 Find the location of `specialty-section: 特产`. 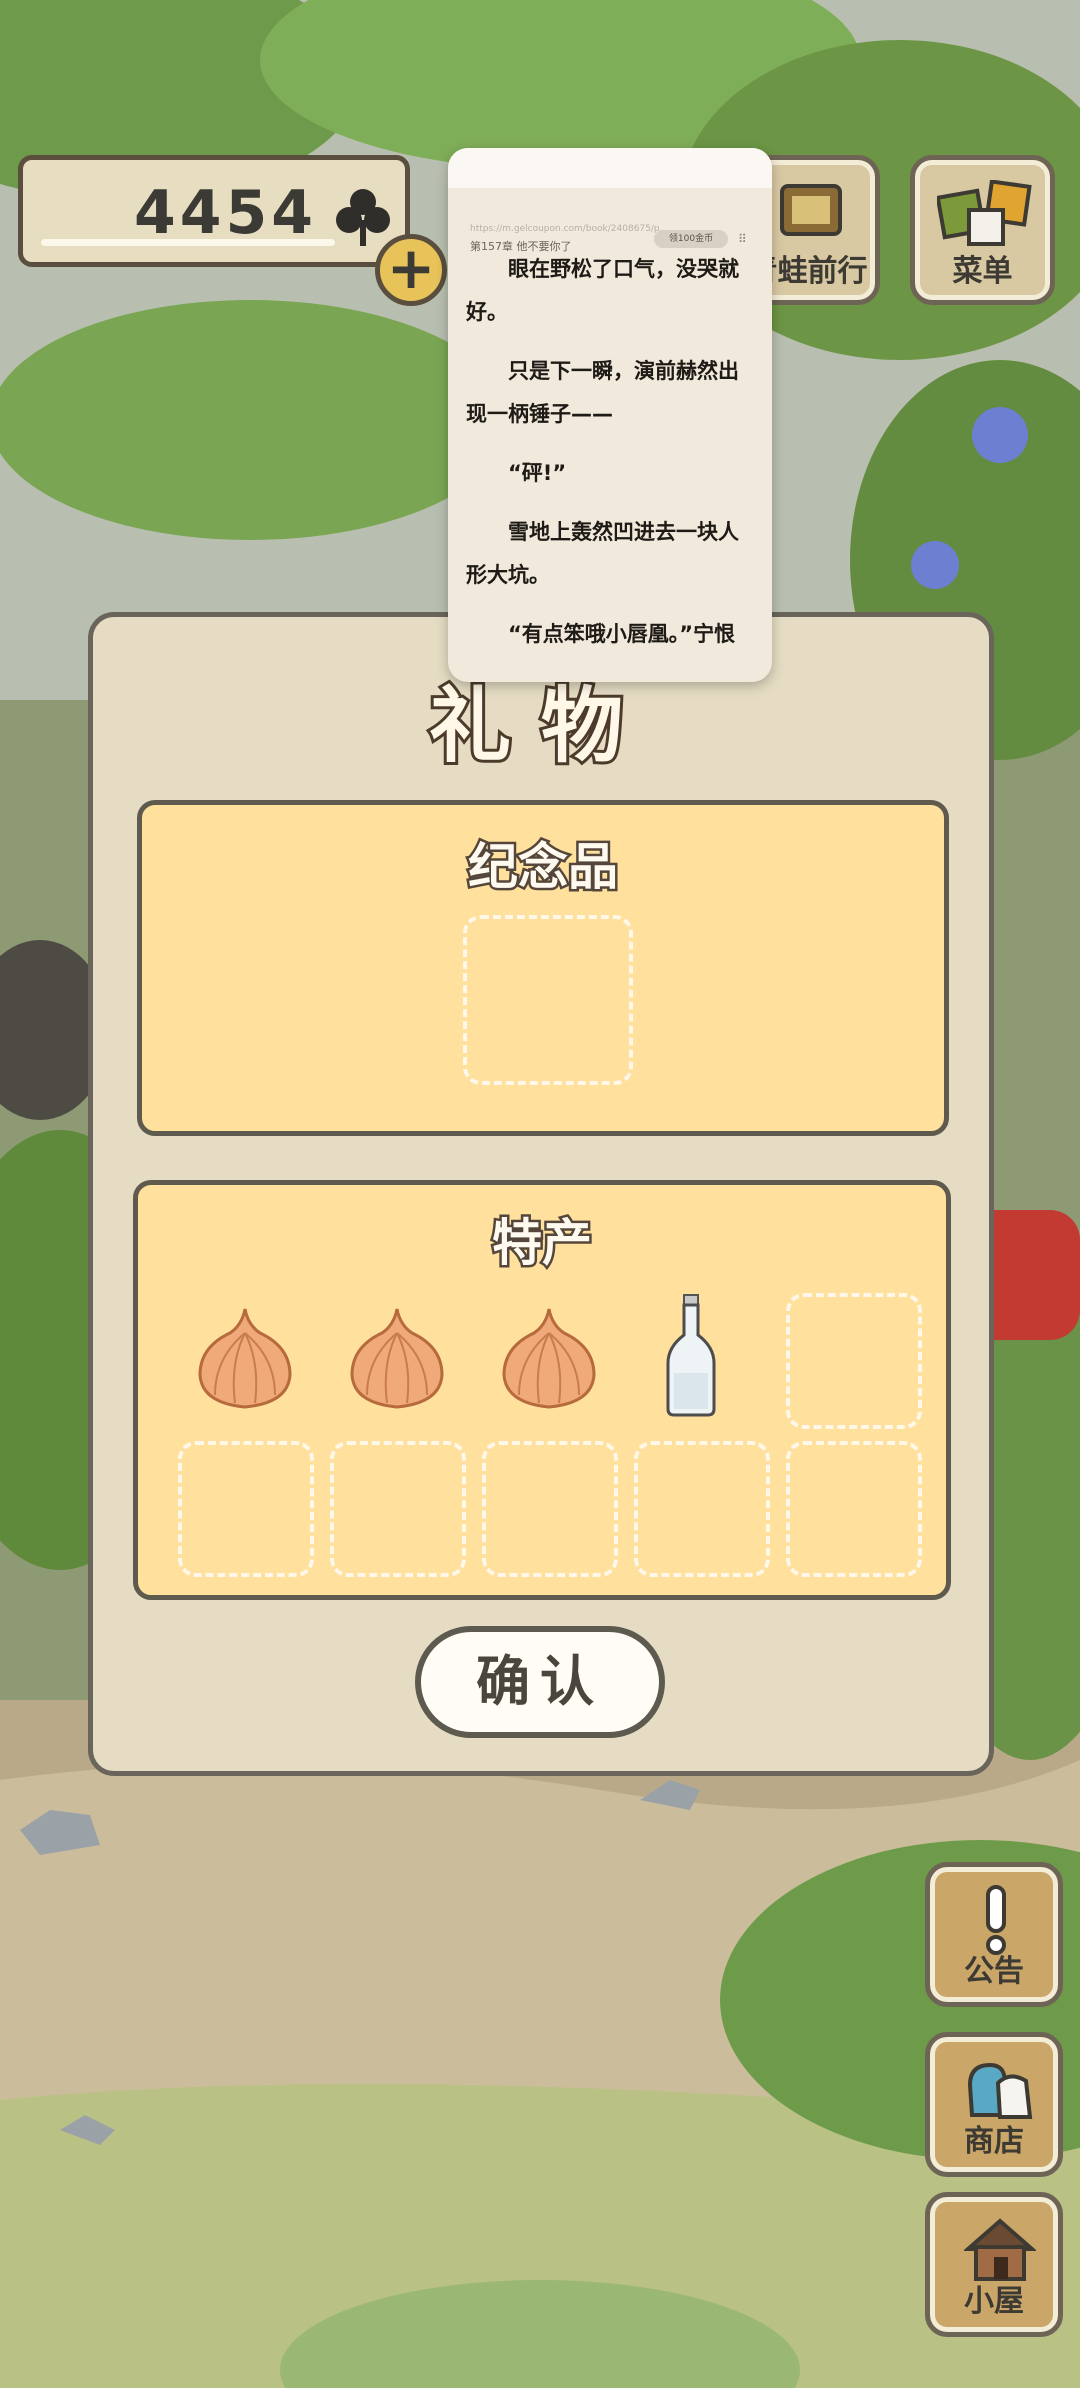

specialty-section: 特产 is located at coordinates (542, 1390).